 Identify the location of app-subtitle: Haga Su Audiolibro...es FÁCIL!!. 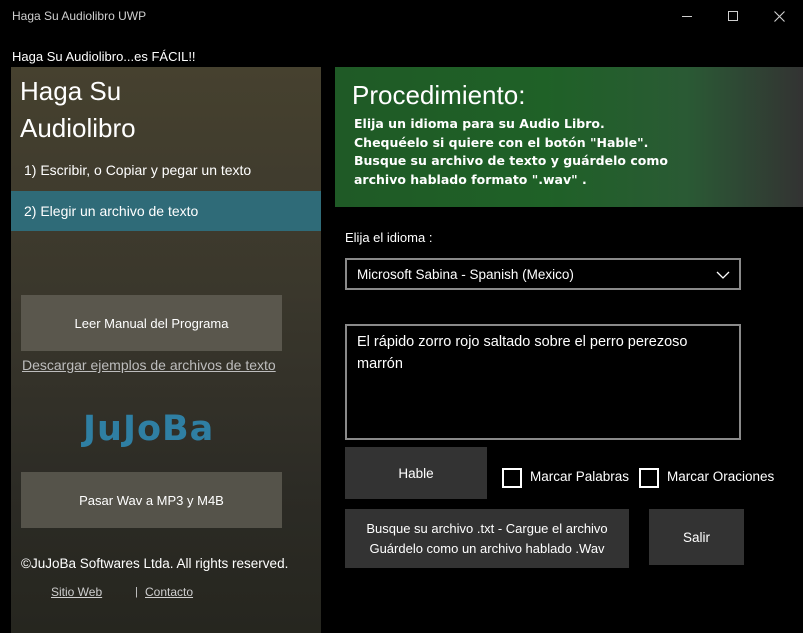
(104, 56).